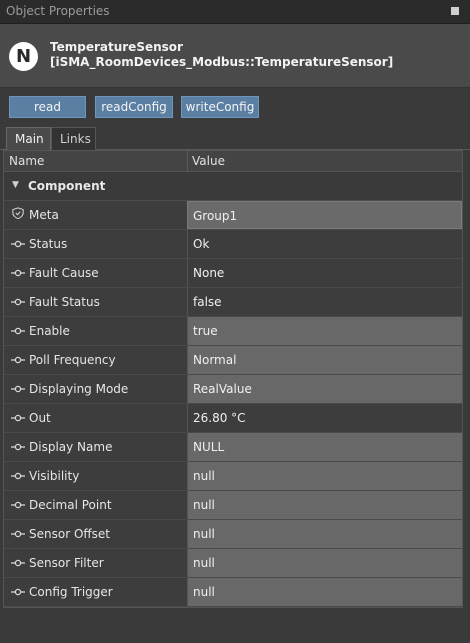  What do you see at coordinates (54, 476) in the screenshot?
I see `property-name: Visibility` at bounding box center [54, 476].